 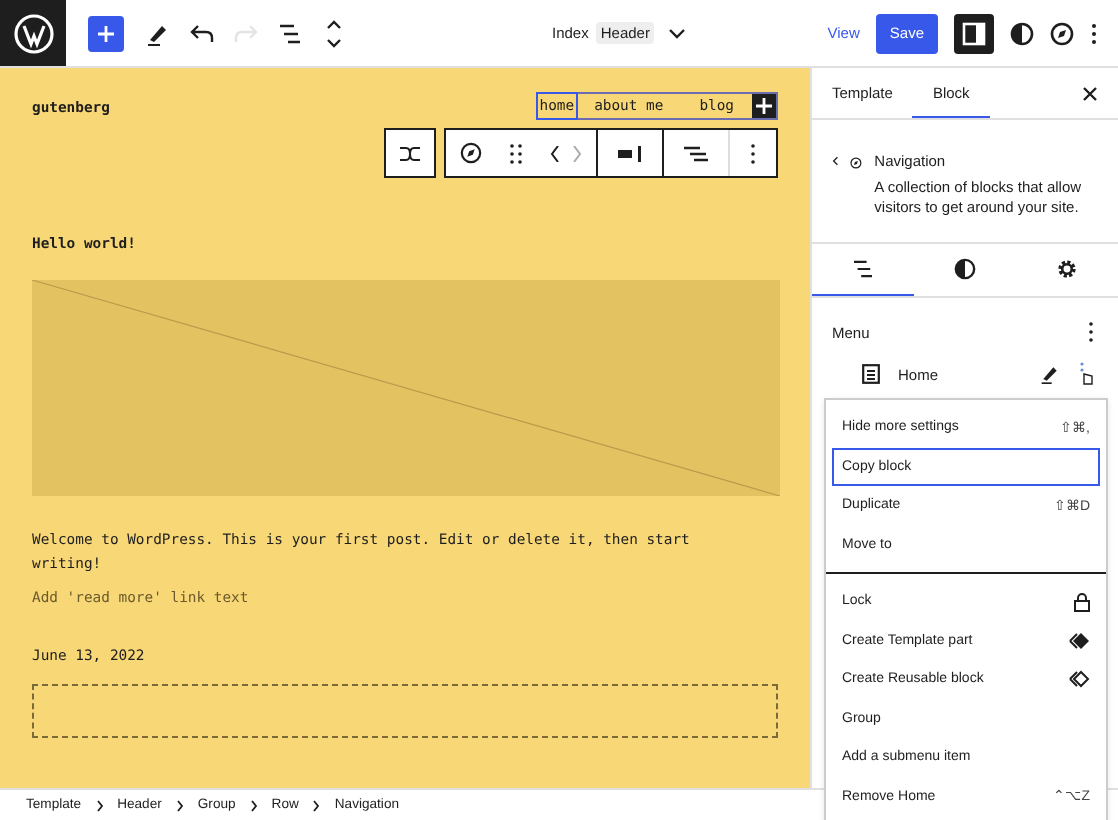 I want to click on chevron-down-icon, so click(x=676, y=33).